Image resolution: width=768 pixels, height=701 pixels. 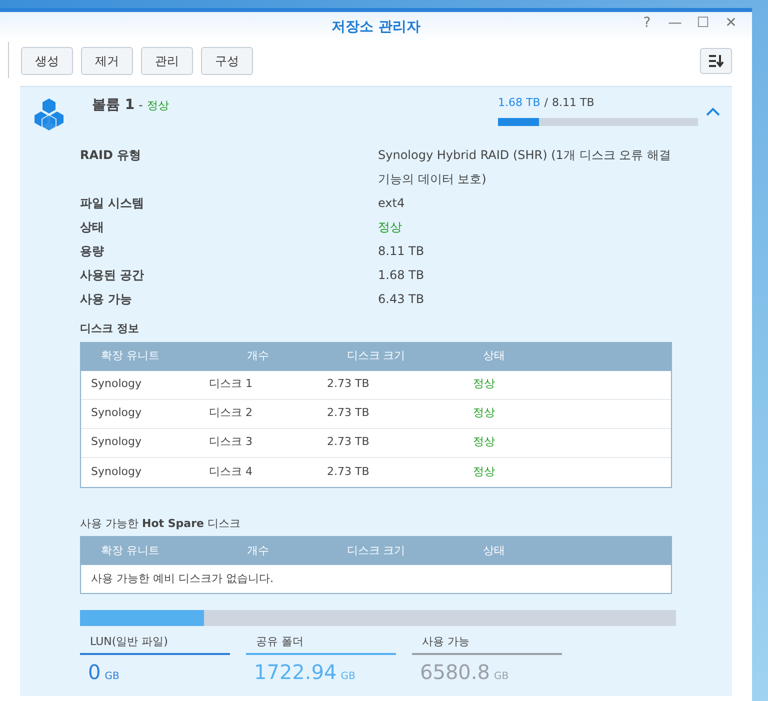 I want to click on table-cell-text: 디스크 3, so click(x=231, y=442).